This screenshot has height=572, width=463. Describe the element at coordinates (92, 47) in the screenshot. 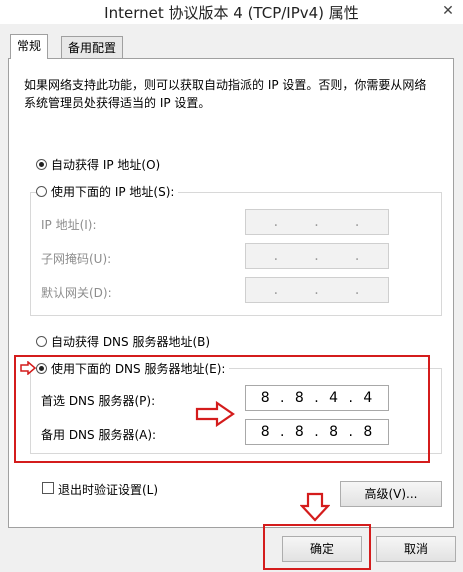

I see `tab-alternate-config: 备用配置` at that location.